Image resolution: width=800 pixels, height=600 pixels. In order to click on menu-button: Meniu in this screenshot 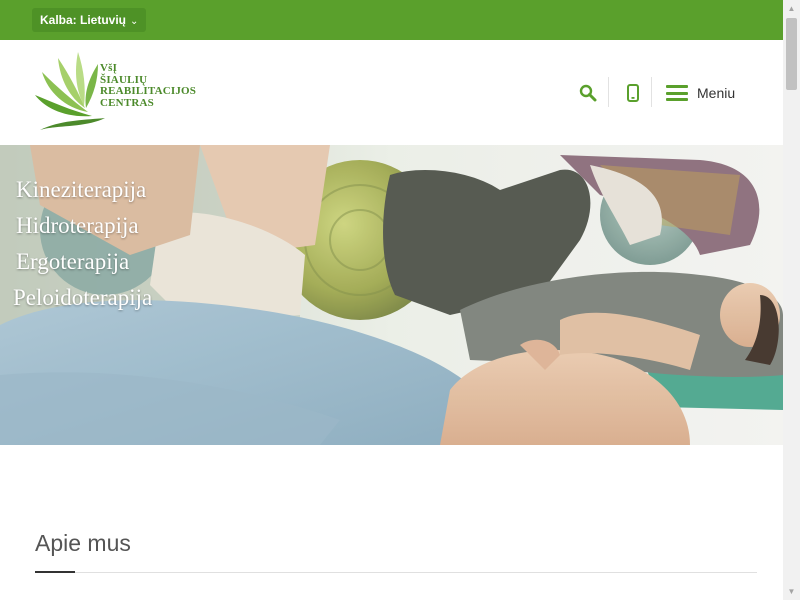, I will do `click(700, 93)`.